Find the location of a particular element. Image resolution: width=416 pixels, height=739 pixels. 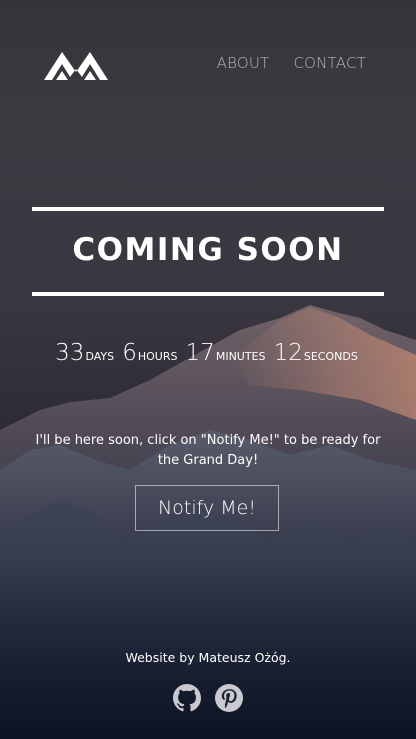

notify-me-button: Notify Me! is located at coordinates (207, 508).